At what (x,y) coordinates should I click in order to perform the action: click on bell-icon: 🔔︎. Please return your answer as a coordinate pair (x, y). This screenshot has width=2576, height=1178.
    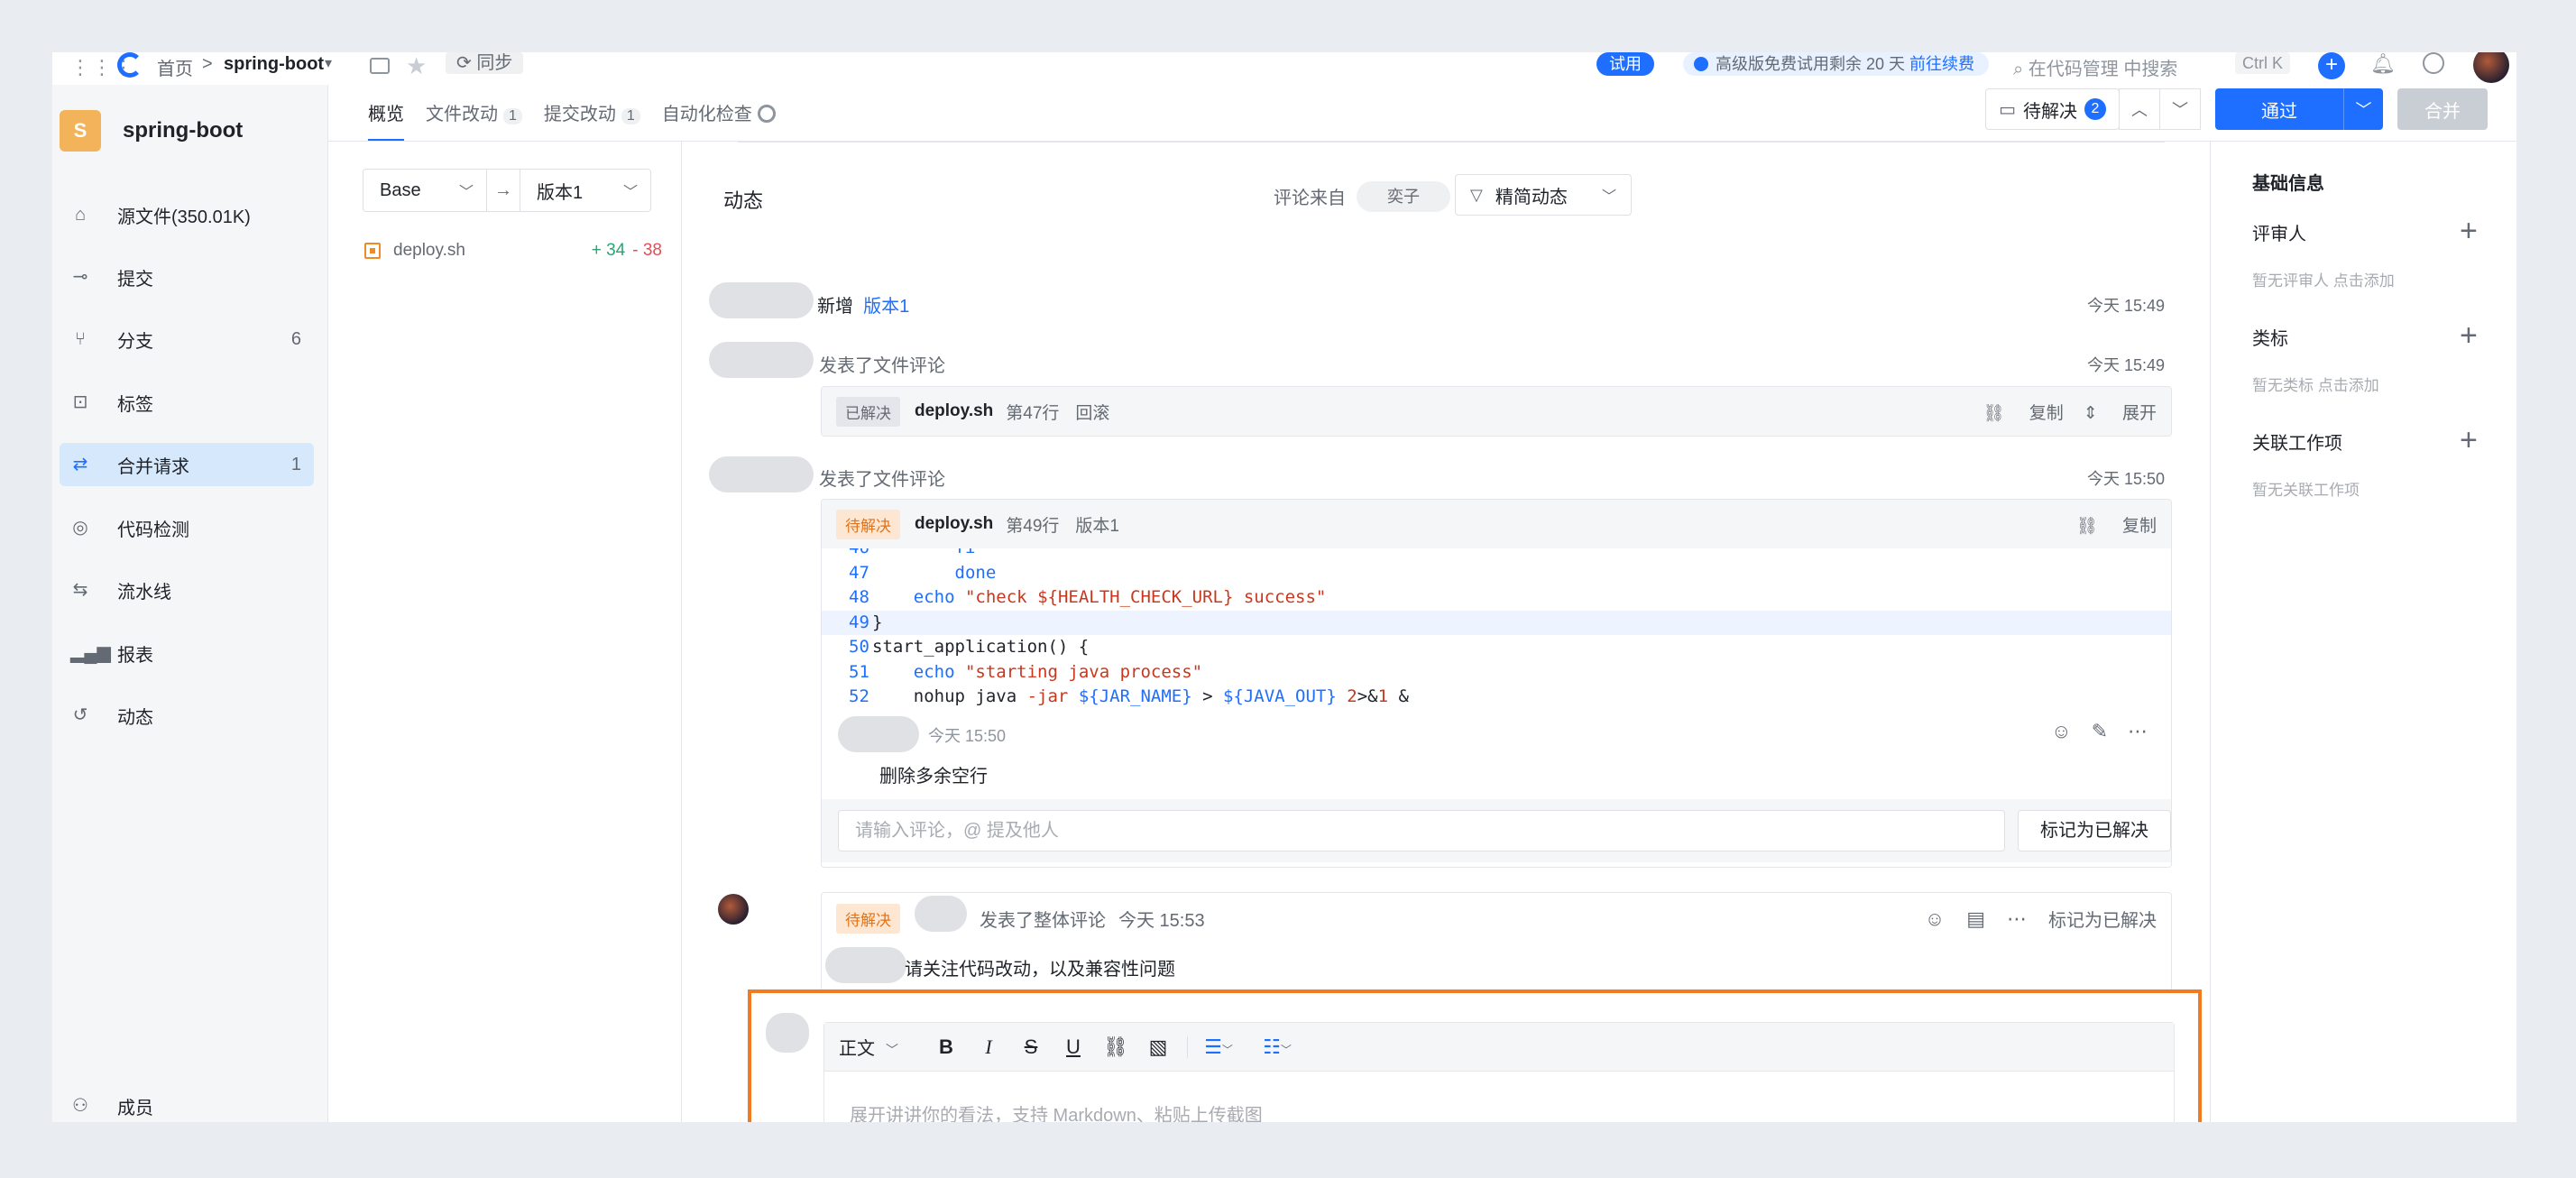
    Looking at the image, I should click on (2383, 64).